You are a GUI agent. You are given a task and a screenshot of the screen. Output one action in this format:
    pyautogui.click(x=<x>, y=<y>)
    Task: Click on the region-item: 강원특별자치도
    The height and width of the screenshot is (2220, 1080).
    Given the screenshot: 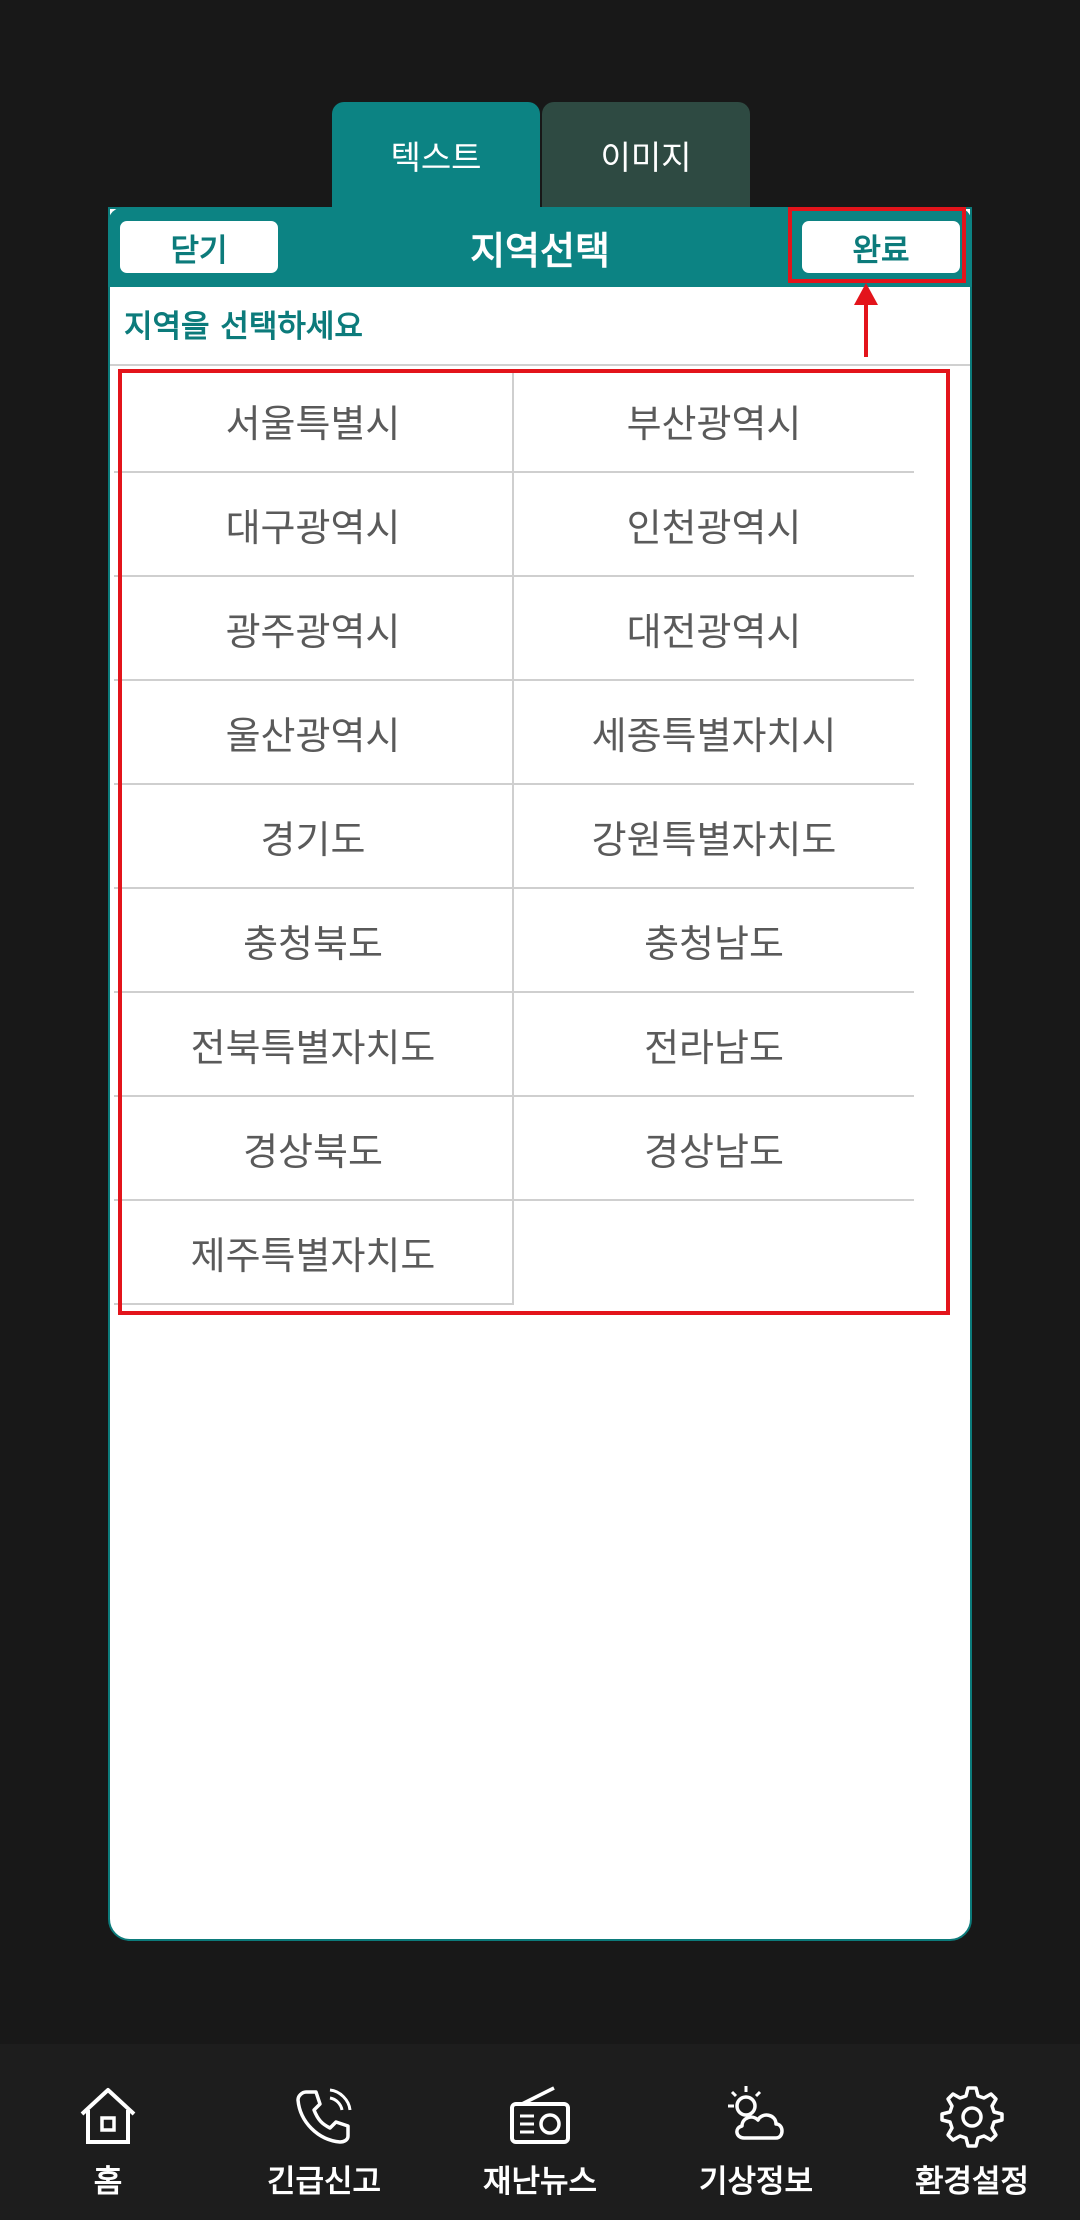 What is the action you would take?
    pyautogui.click(x=714, y=837)
    